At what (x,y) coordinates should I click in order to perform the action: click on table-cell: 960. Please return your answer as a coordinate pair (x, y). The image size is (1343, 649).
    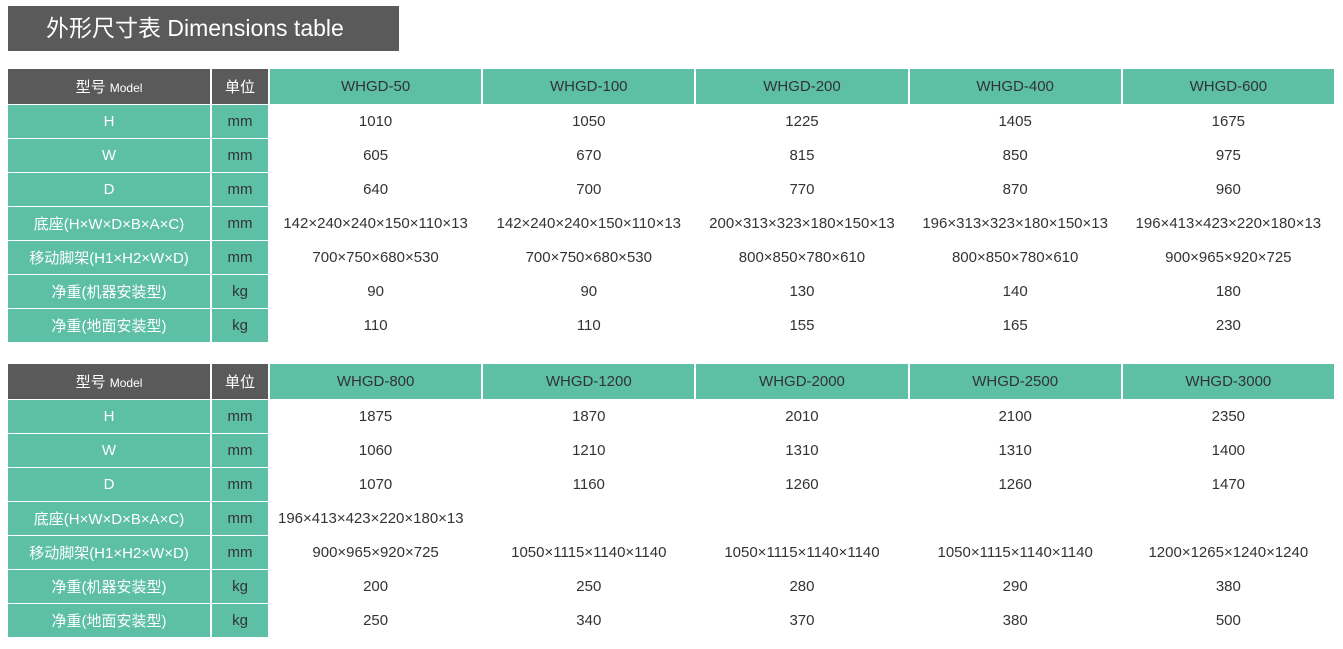
    Looking at the image, I should click on (1228, 189).